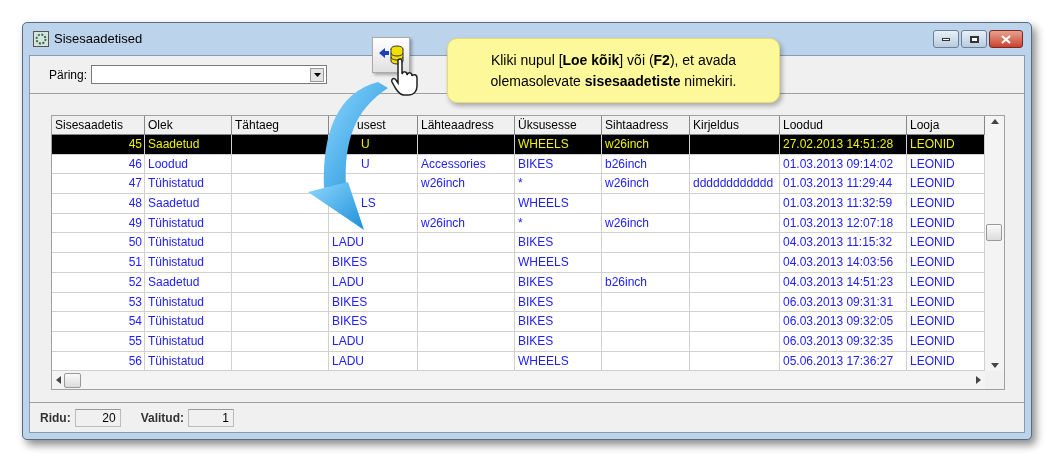 The height and width of the screenshot is (462, 1054). Describe the element at coordinates (994, 366) in the screenshot. I see `scroll-down-icon` at that location.